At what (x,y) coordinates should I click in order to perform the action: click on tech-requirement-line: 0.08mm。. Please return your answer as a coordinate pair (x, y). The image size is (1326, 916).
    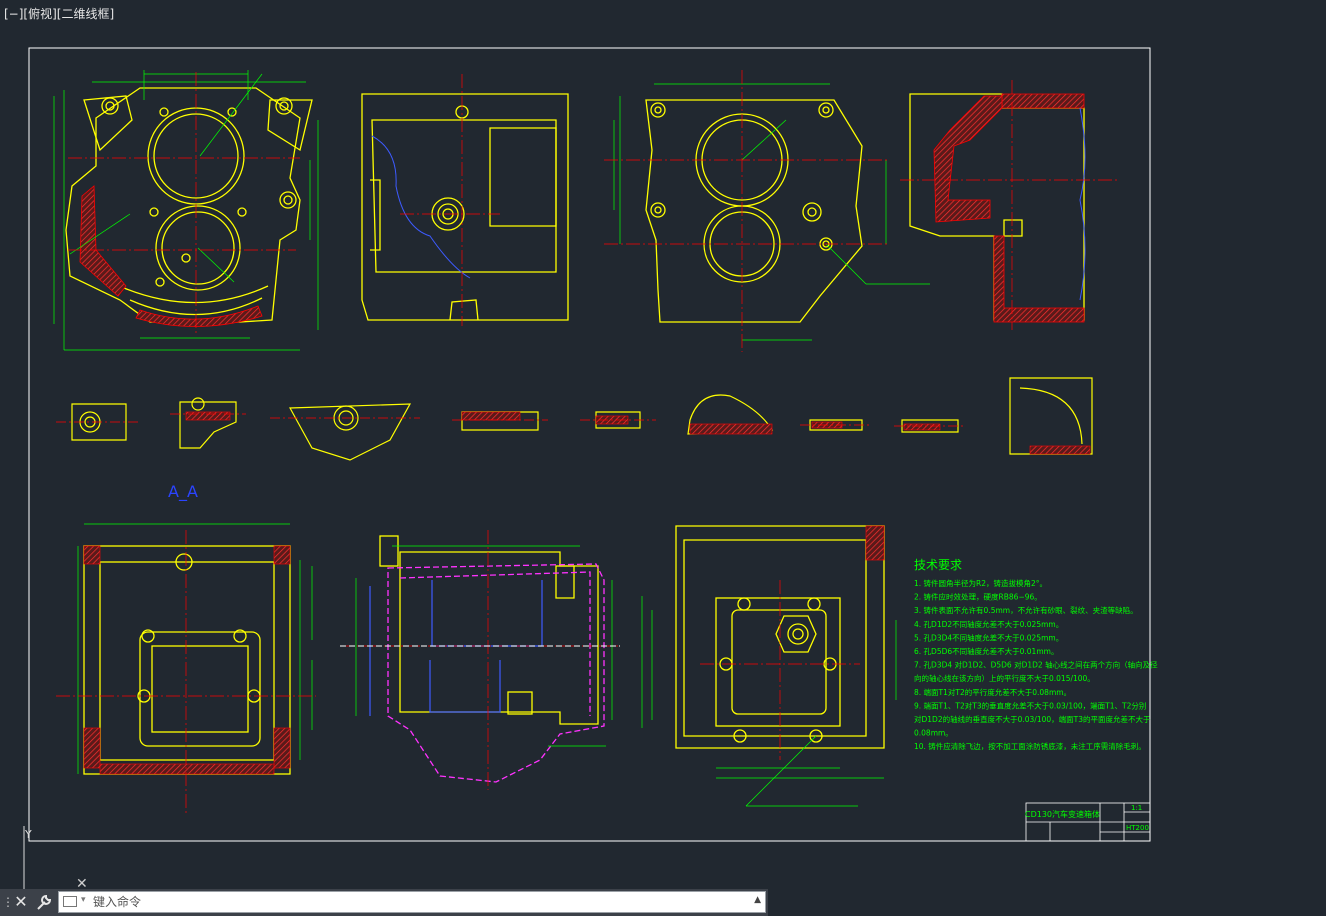
    Looking at the image, I should click on (933, 733).